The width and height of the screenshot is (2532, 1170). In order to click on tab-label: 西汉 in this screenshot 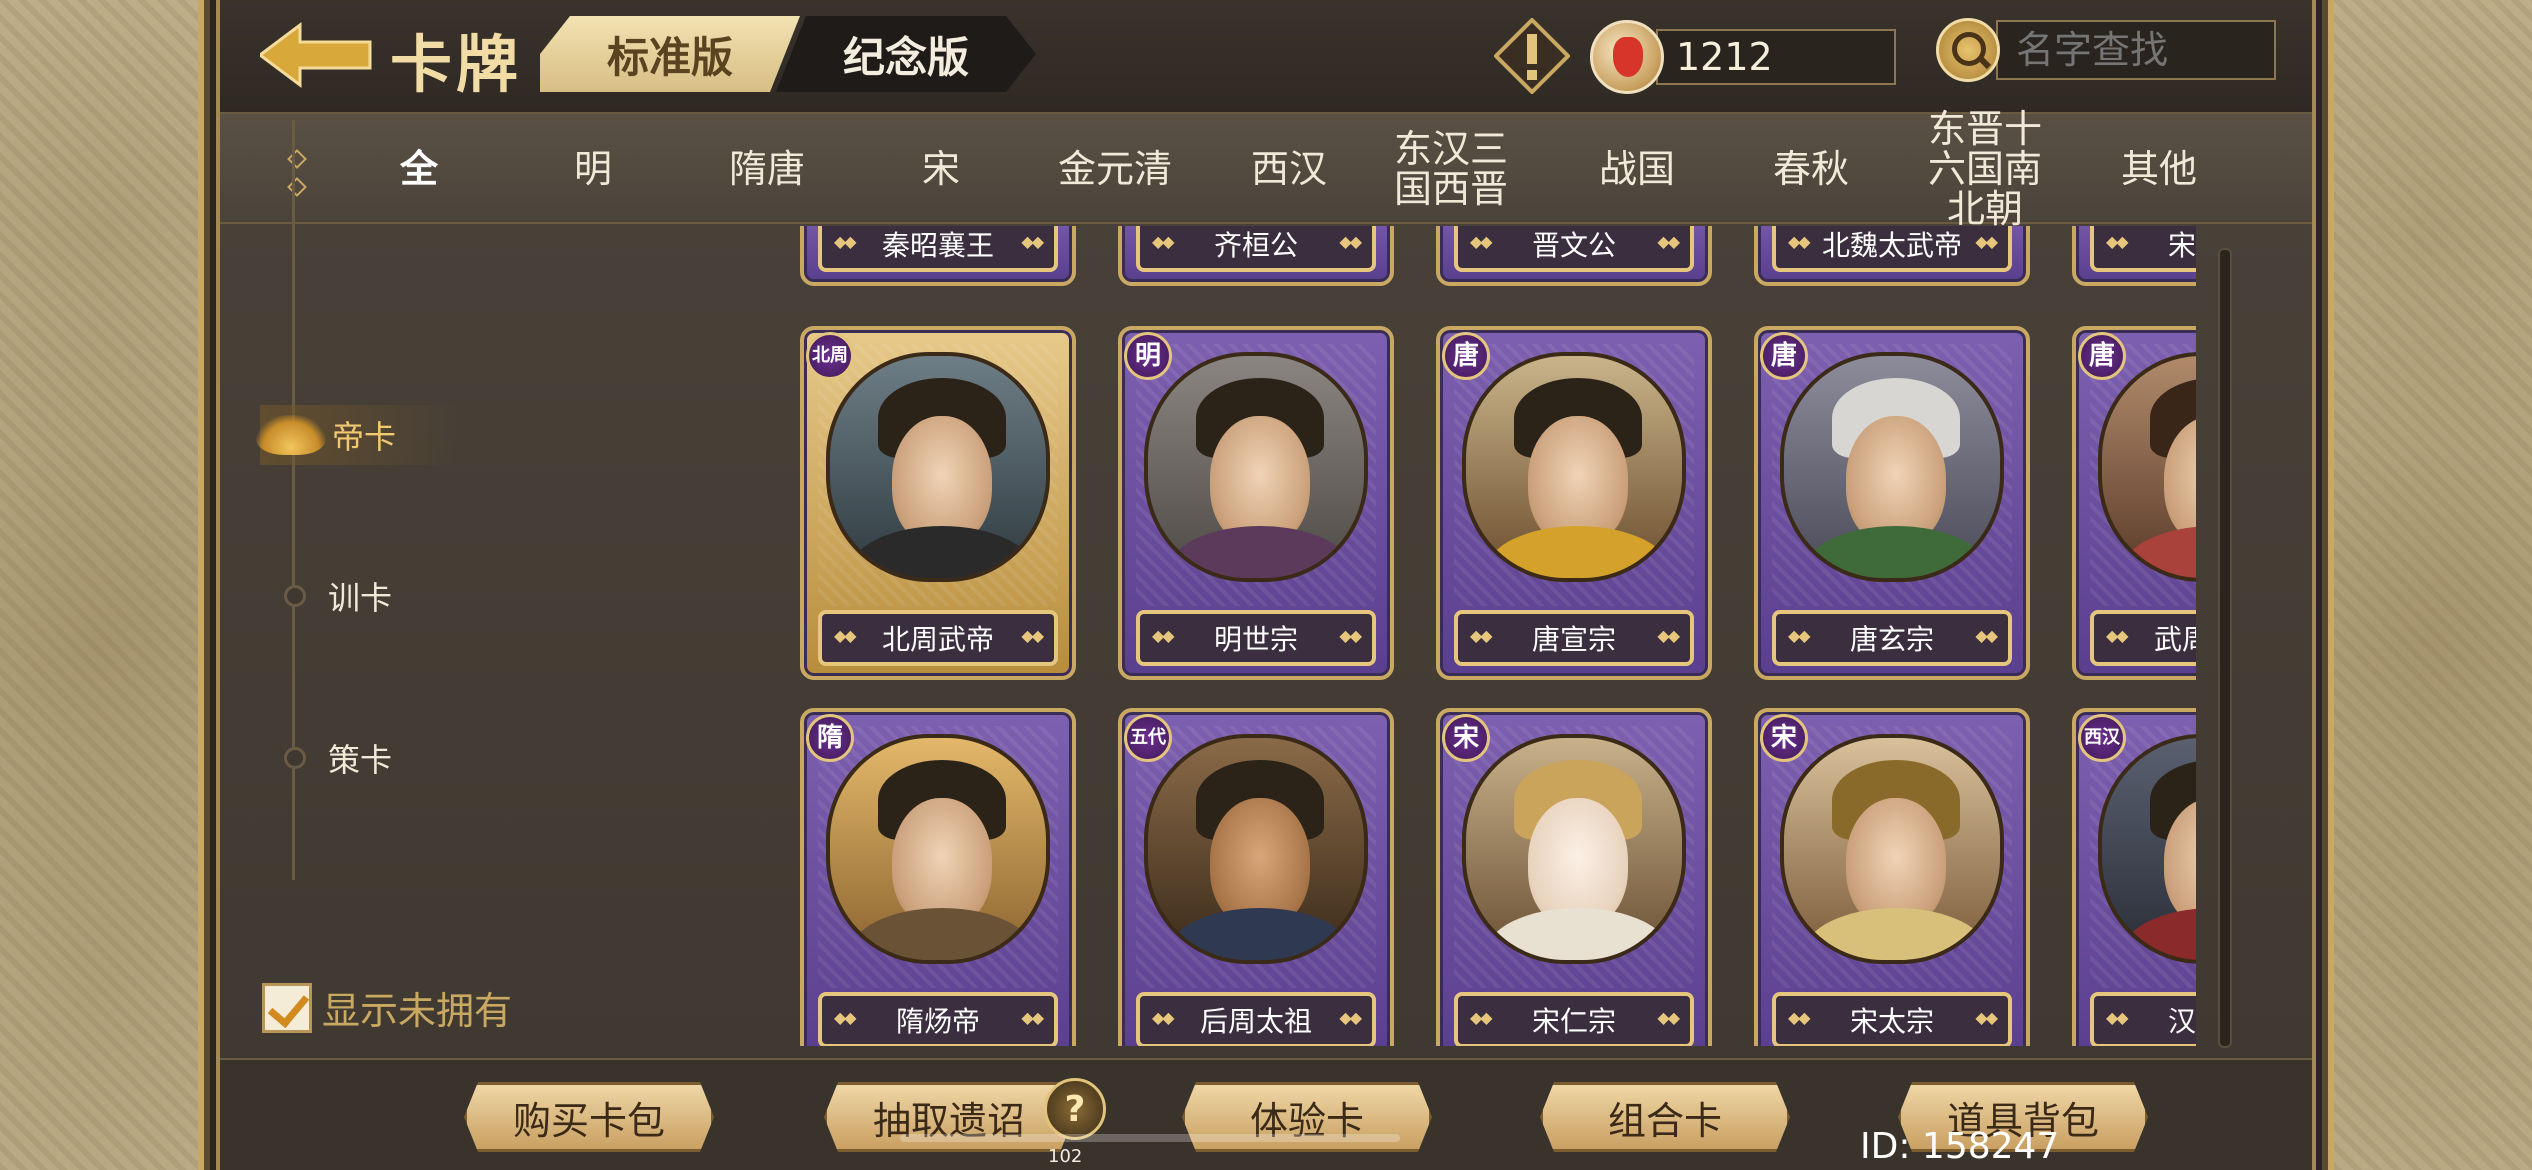, I will do `click(1288, 169)`.